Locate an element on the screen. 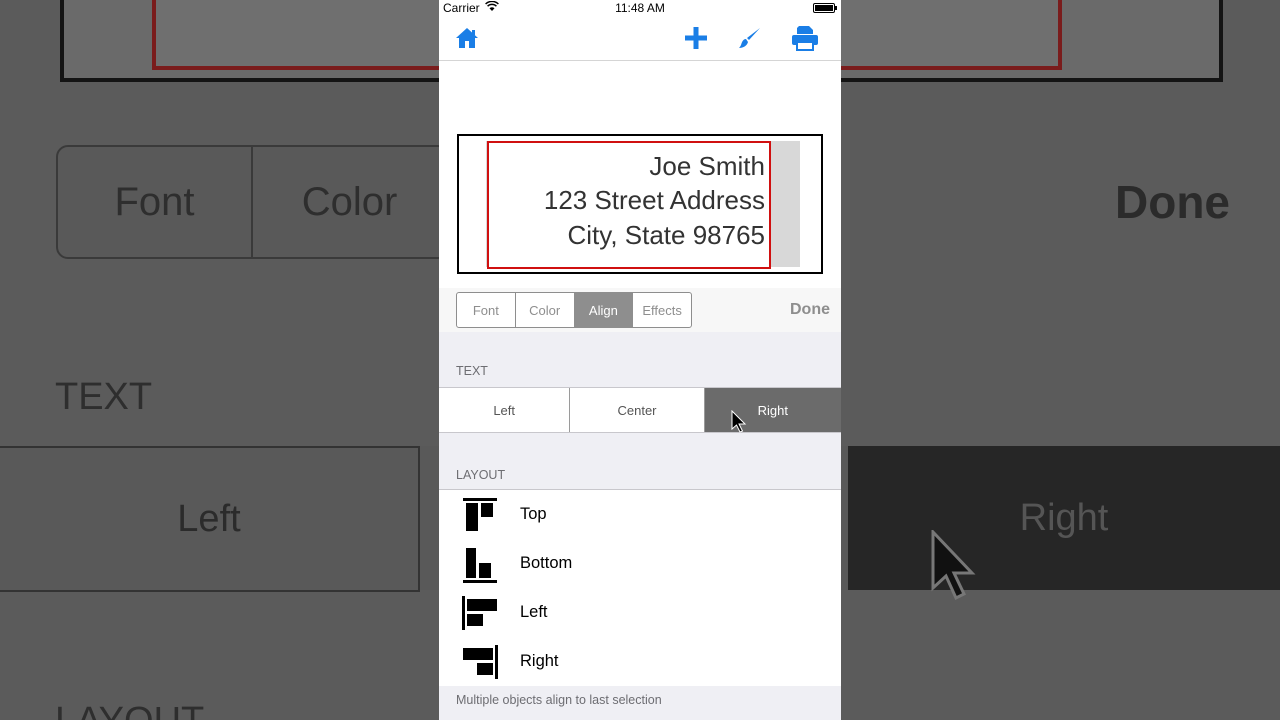 The image size is (1280, 720). address-line-city: City, State 98765 is located at coordinates (666, 235).